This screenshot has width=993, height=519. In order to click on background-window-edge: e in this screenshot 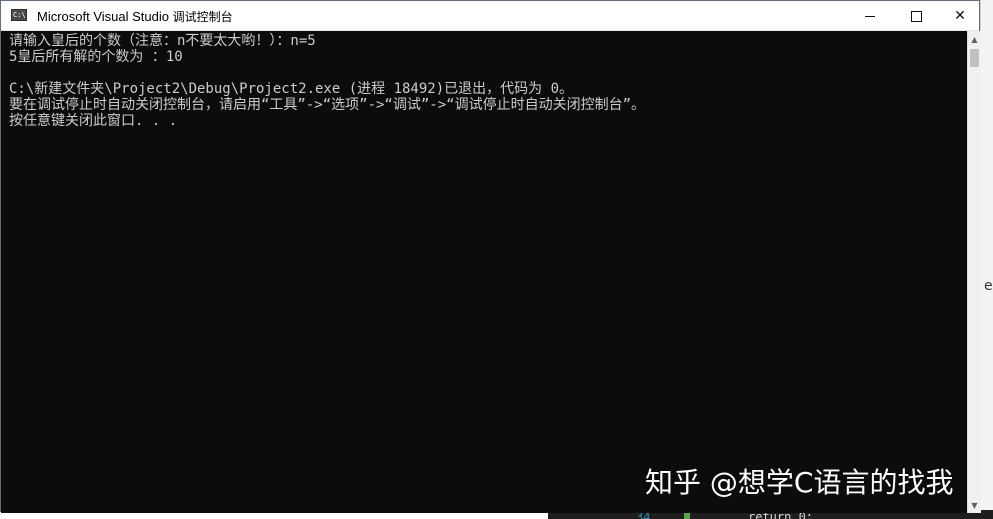, I will do `click(986, 259)`.